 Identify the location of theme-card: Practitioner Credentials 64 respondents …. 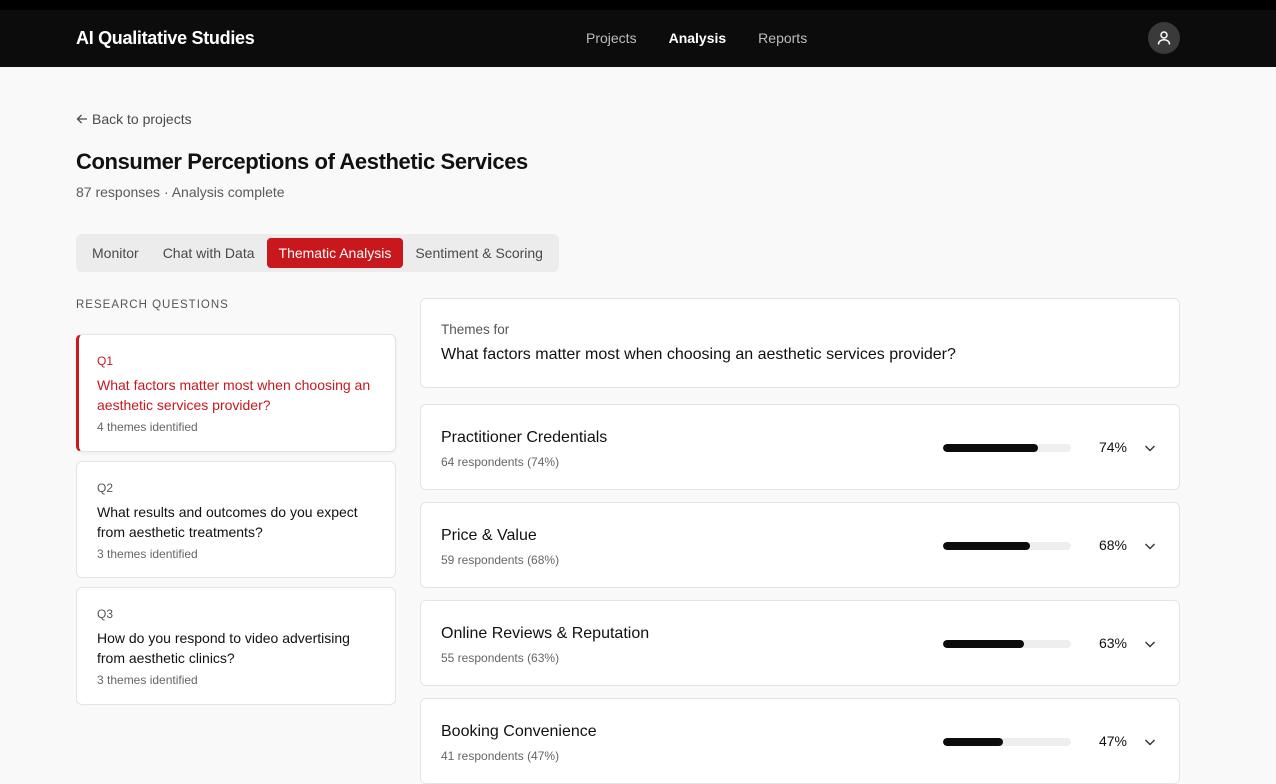
(800, 447).